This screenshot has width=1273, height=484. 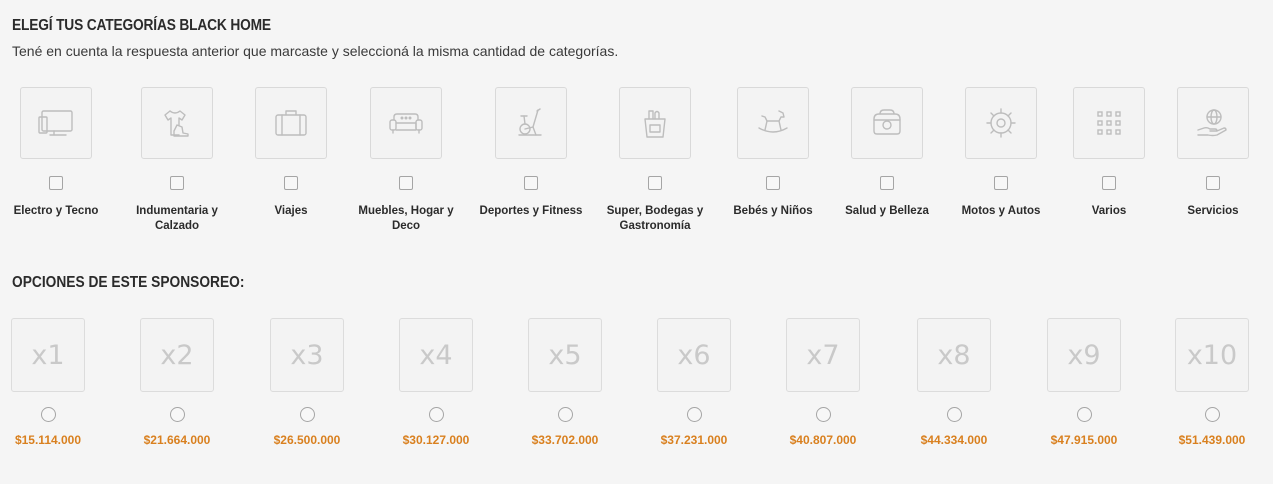 What do you see at coordinates (141, 25) in the screenshot?
I see `categories-title: ELEGÍ TUS CATEGORÍAS BLACK HOME` at bounding box center [141, 25].